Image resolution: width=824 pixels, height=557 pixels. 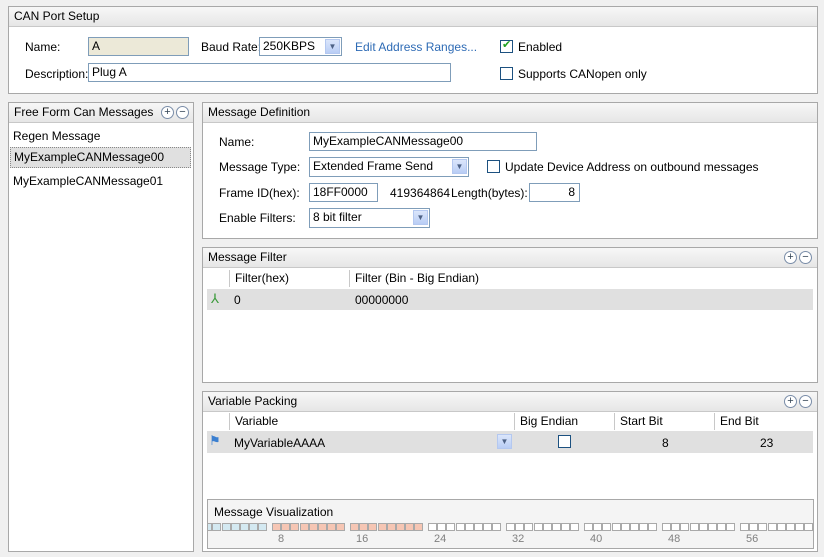 I want to click on update-address-checkbox, so click(x=493, y=166).